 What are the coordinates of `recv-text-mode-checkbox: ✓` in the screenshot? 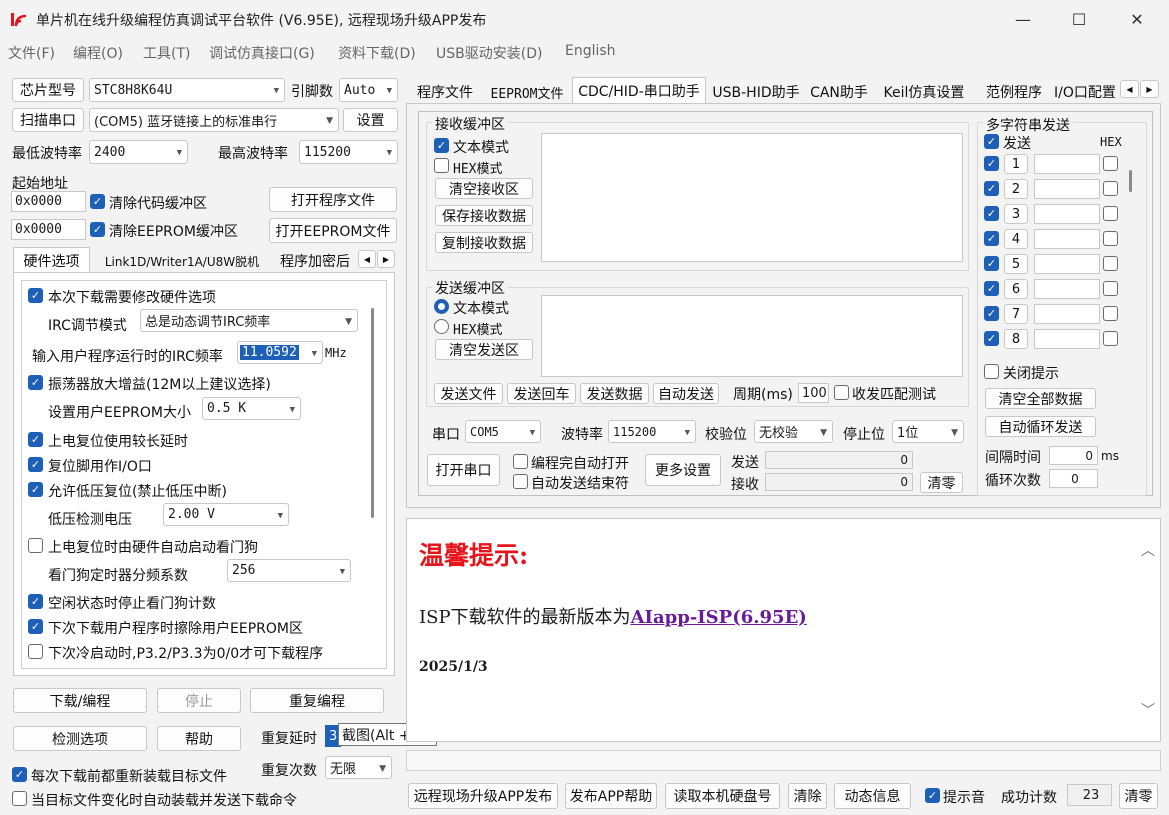 It's located at (441, 145).